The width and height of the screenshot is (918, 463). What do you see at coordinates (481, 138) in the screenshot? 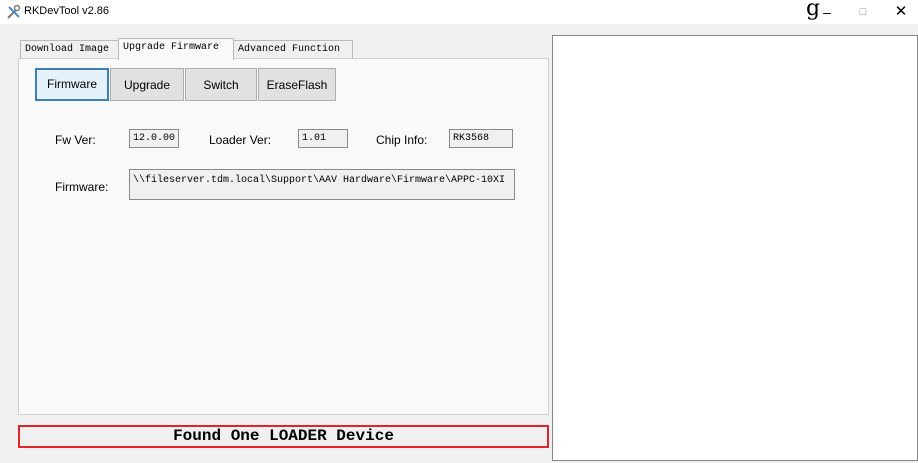
I see `chip-info-field: RK3568` at bounding box center [481, 138].